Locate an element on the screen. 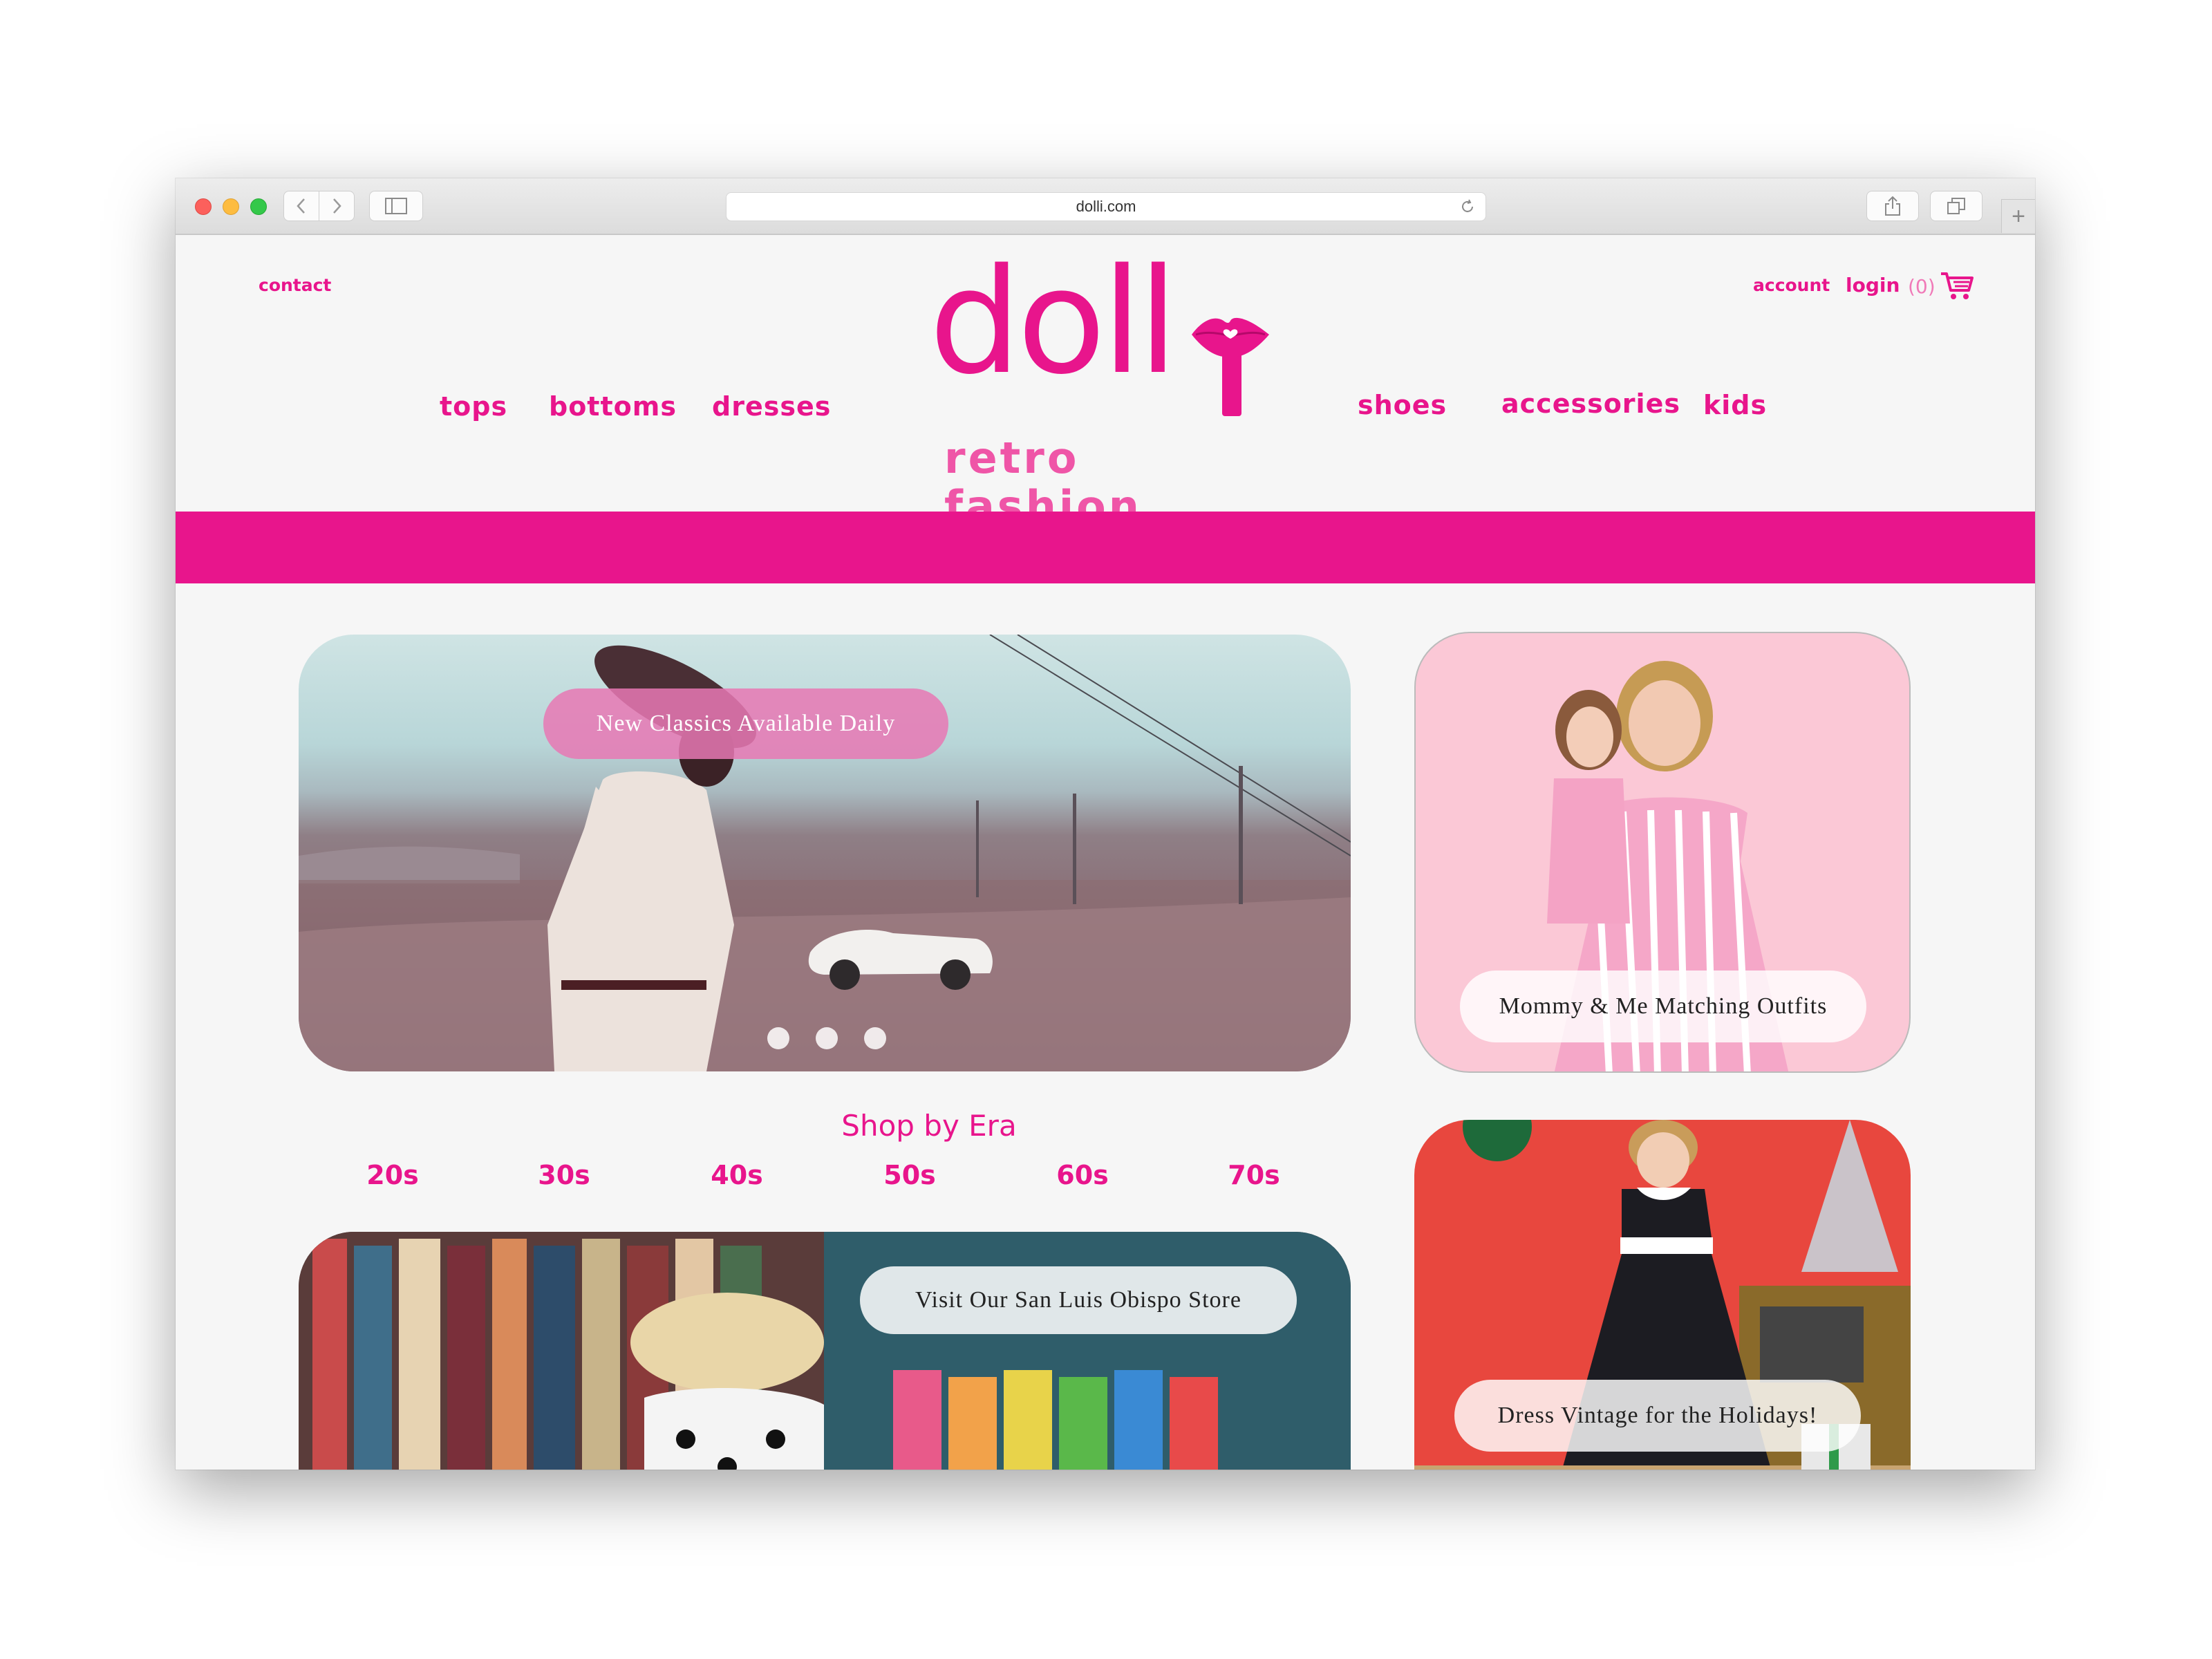  sidebar-button is located at coordinates (396, 206).